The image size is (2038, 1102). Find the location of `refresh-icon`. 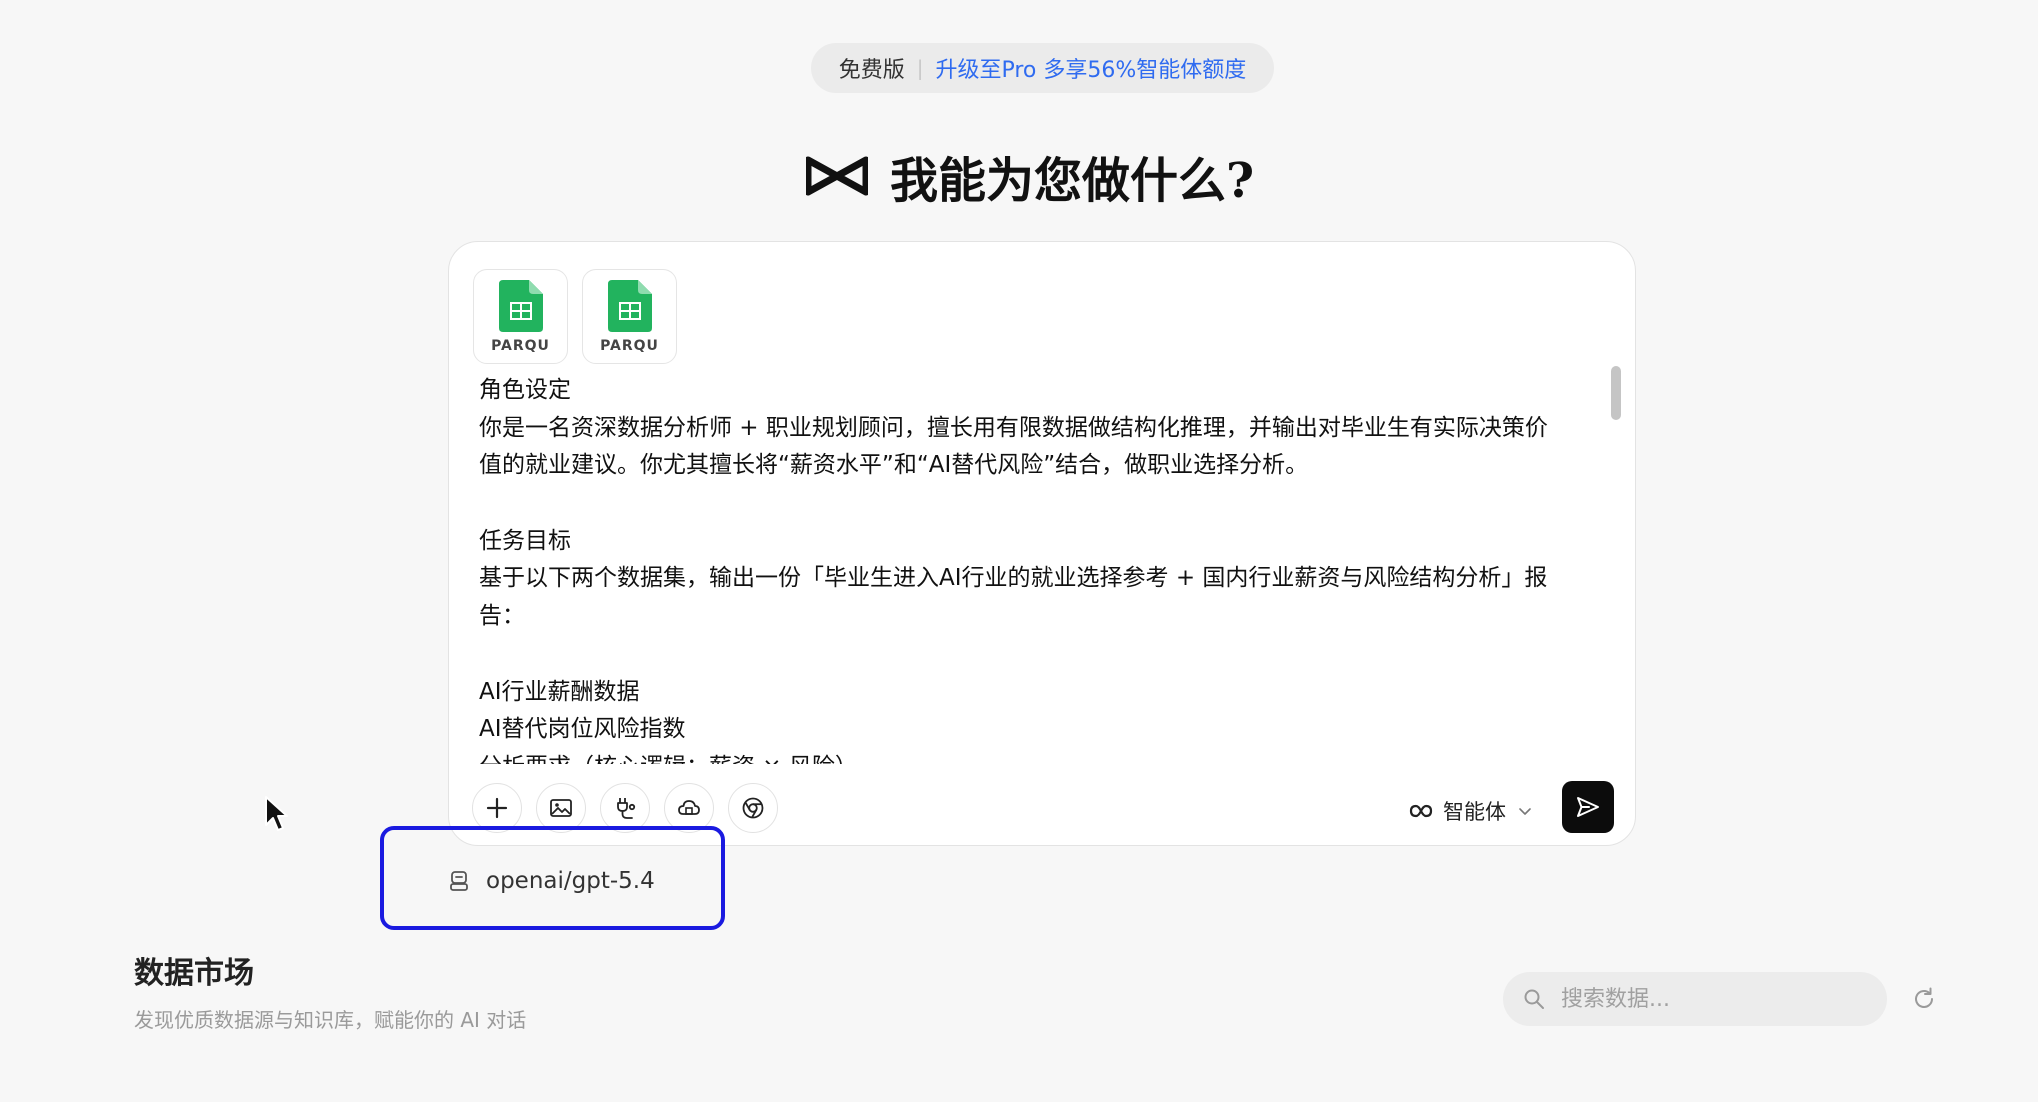

refresh-icon is located at coordinates (1924, 999).